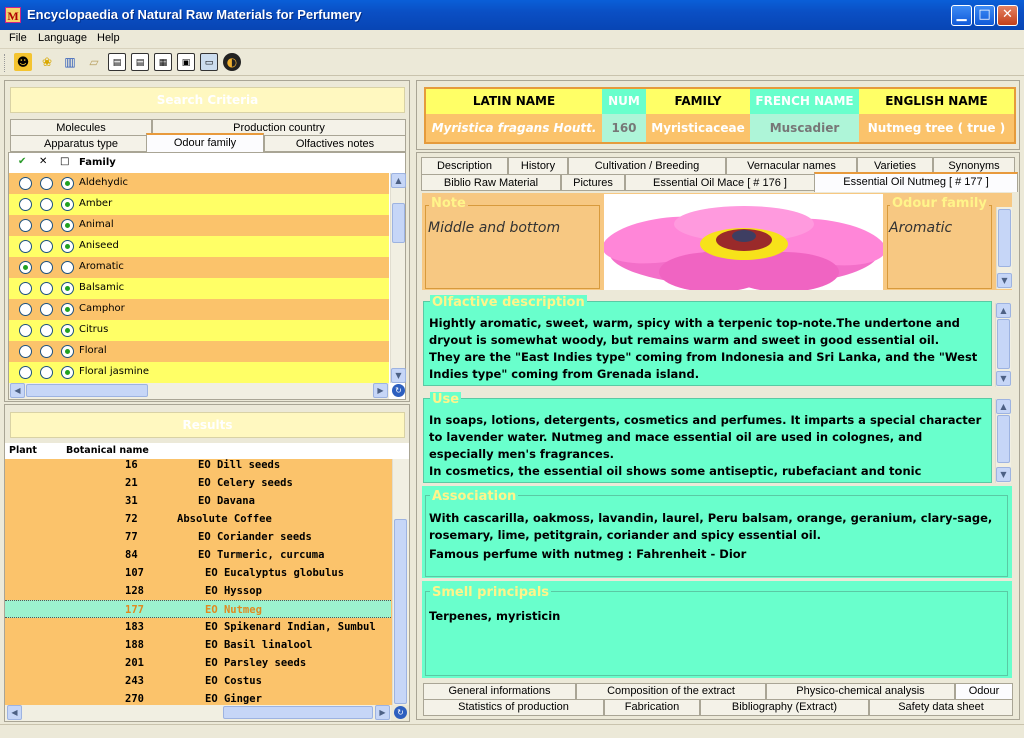 The width and height of the screenshot is (1024, 738). Describe the element at coordinates (513, 707) in the screenshot. I see `tab-statistics-of-production: Statistics of production` at that location.